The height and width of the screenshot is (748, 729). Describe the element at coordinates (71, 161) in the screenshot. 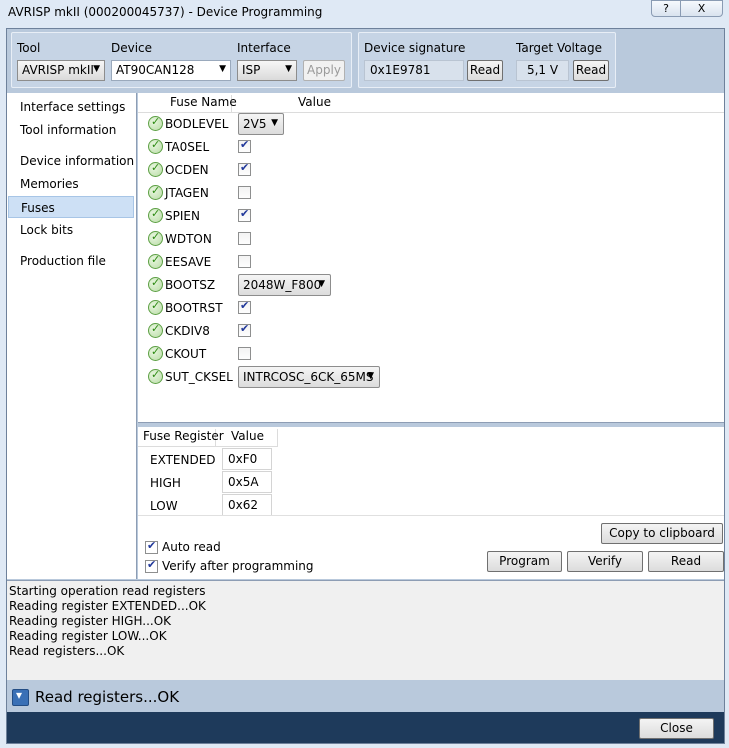

I see `sidebar-item-device-information: Device information` at that location.